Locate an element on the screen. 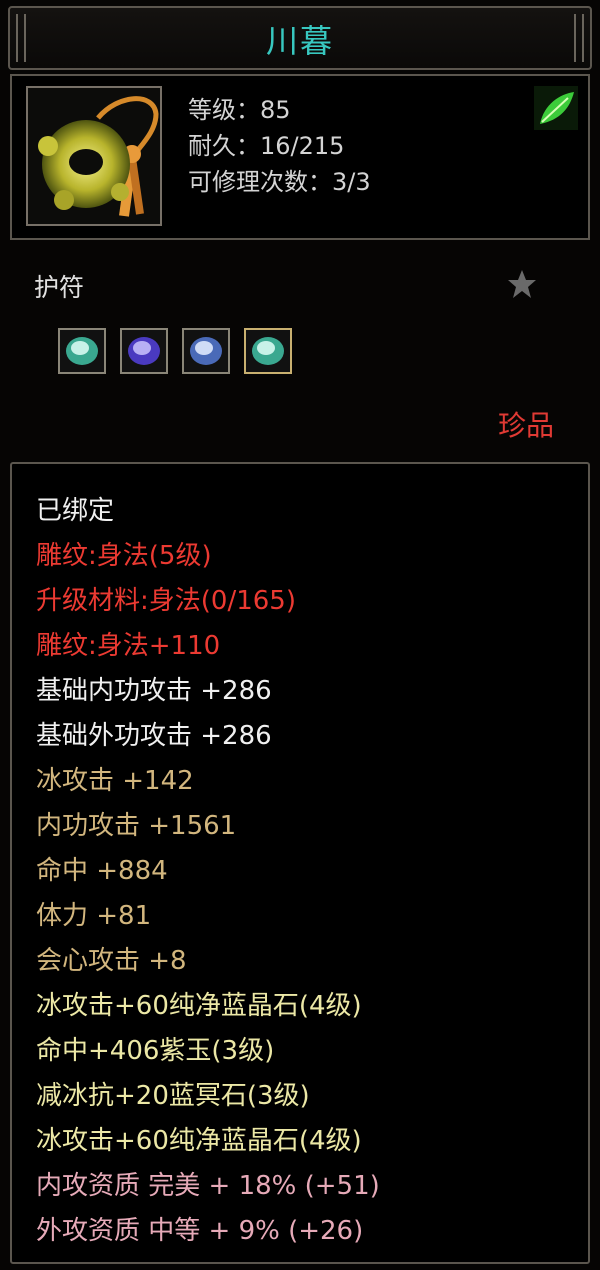 The image size is (600, 1270). upgrade-material: 升级材料:身法(0/165) is located at coordinates (166, 601).